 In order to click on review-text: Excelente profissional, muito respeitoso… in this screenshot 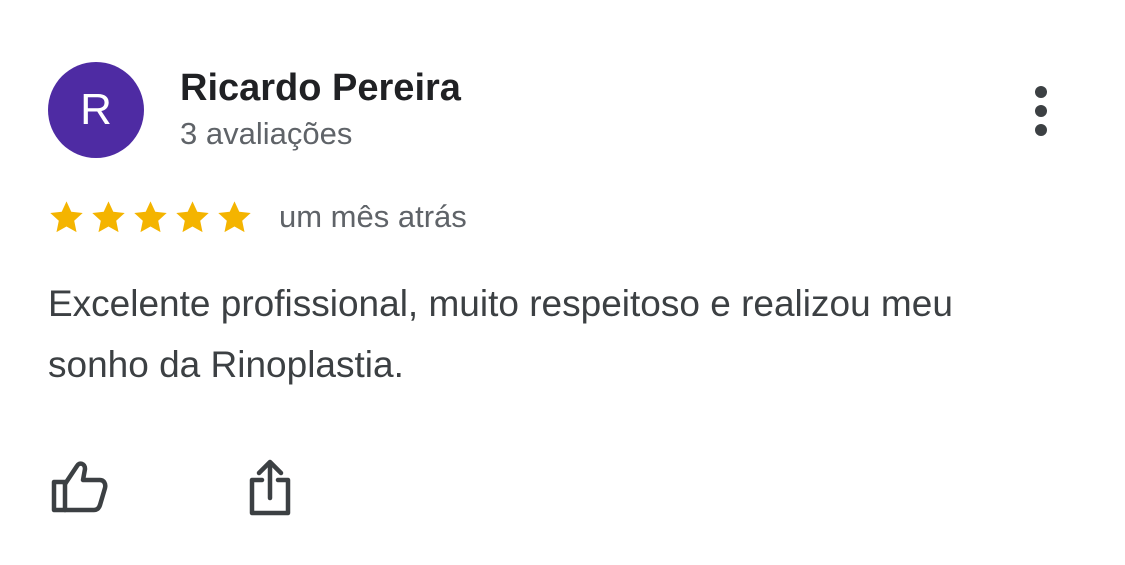, I will do `click(500, 334)`.